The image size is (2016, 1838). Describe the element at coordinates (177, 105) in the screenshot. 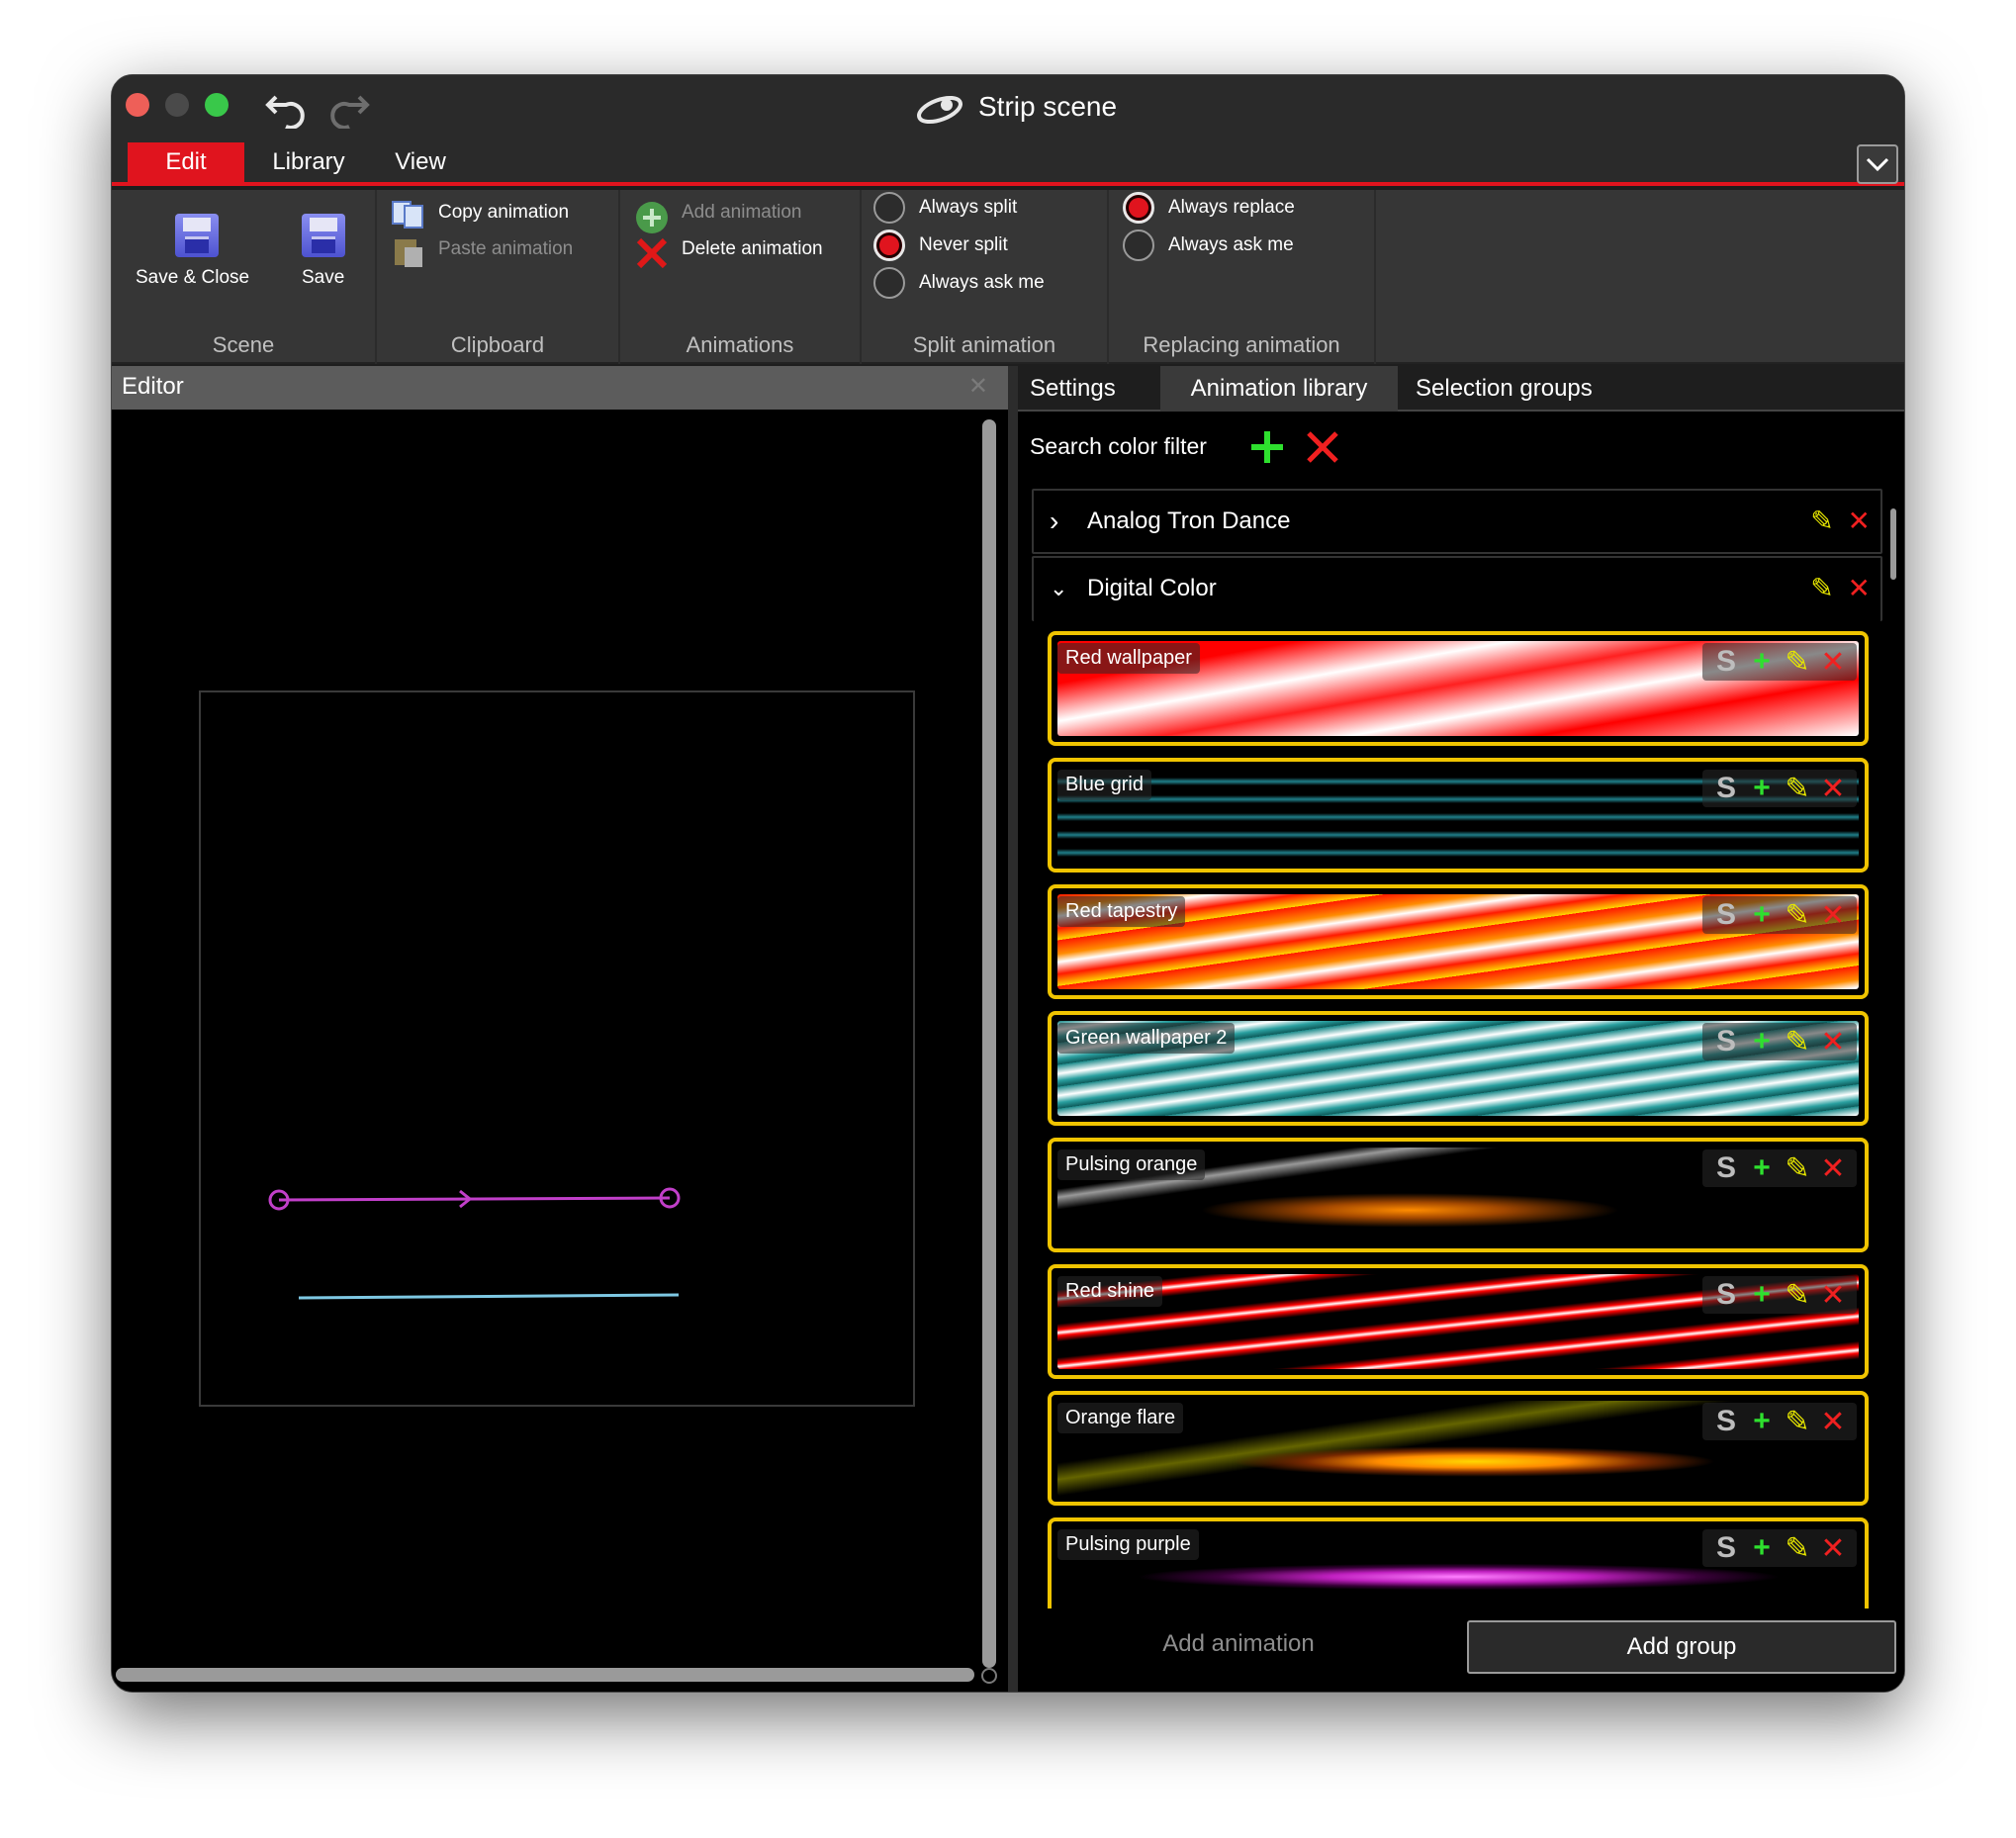

I see `minimize-window-button` at that location.